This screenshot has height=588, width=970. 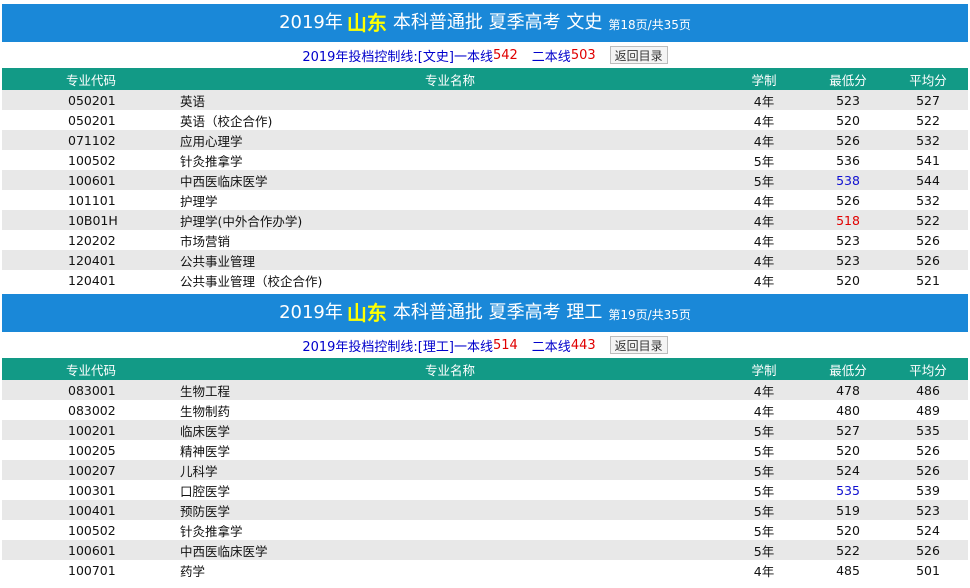 I want to click on cell-avg-score: 539, so click(x=928, y=490).